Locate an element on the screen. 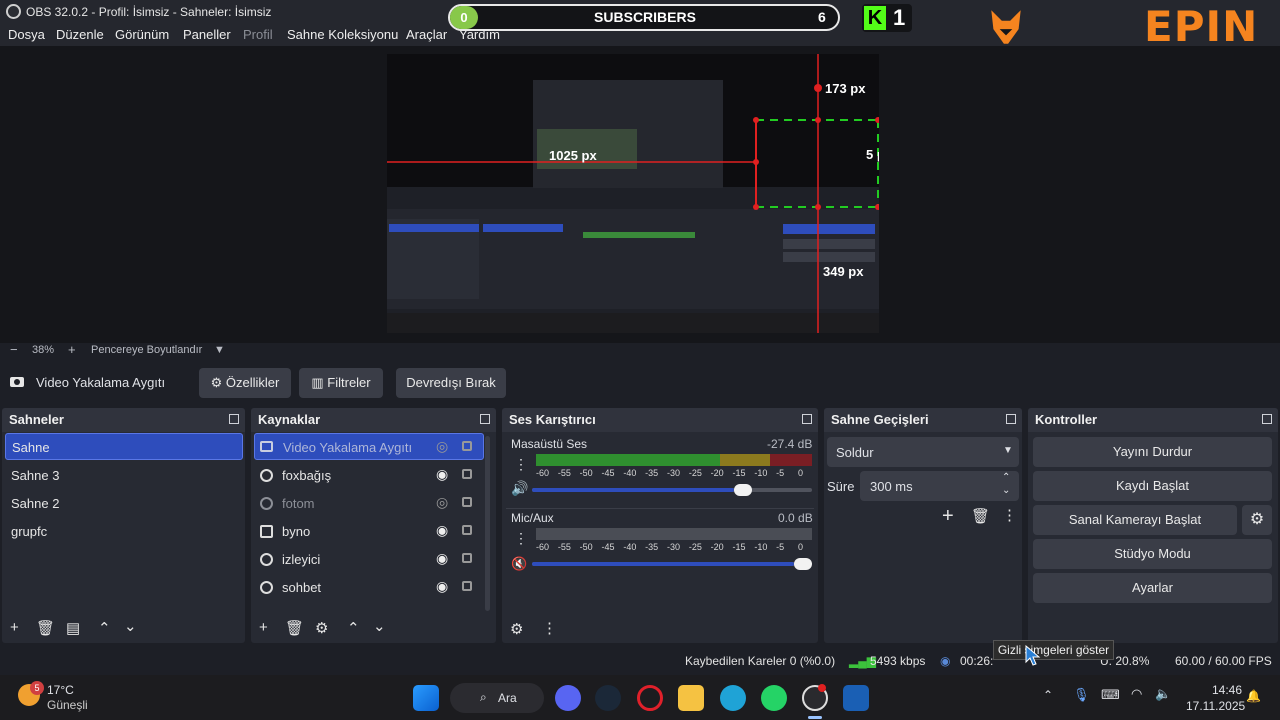  menu-paneller: Paneller is located at coordinates (207, 34).